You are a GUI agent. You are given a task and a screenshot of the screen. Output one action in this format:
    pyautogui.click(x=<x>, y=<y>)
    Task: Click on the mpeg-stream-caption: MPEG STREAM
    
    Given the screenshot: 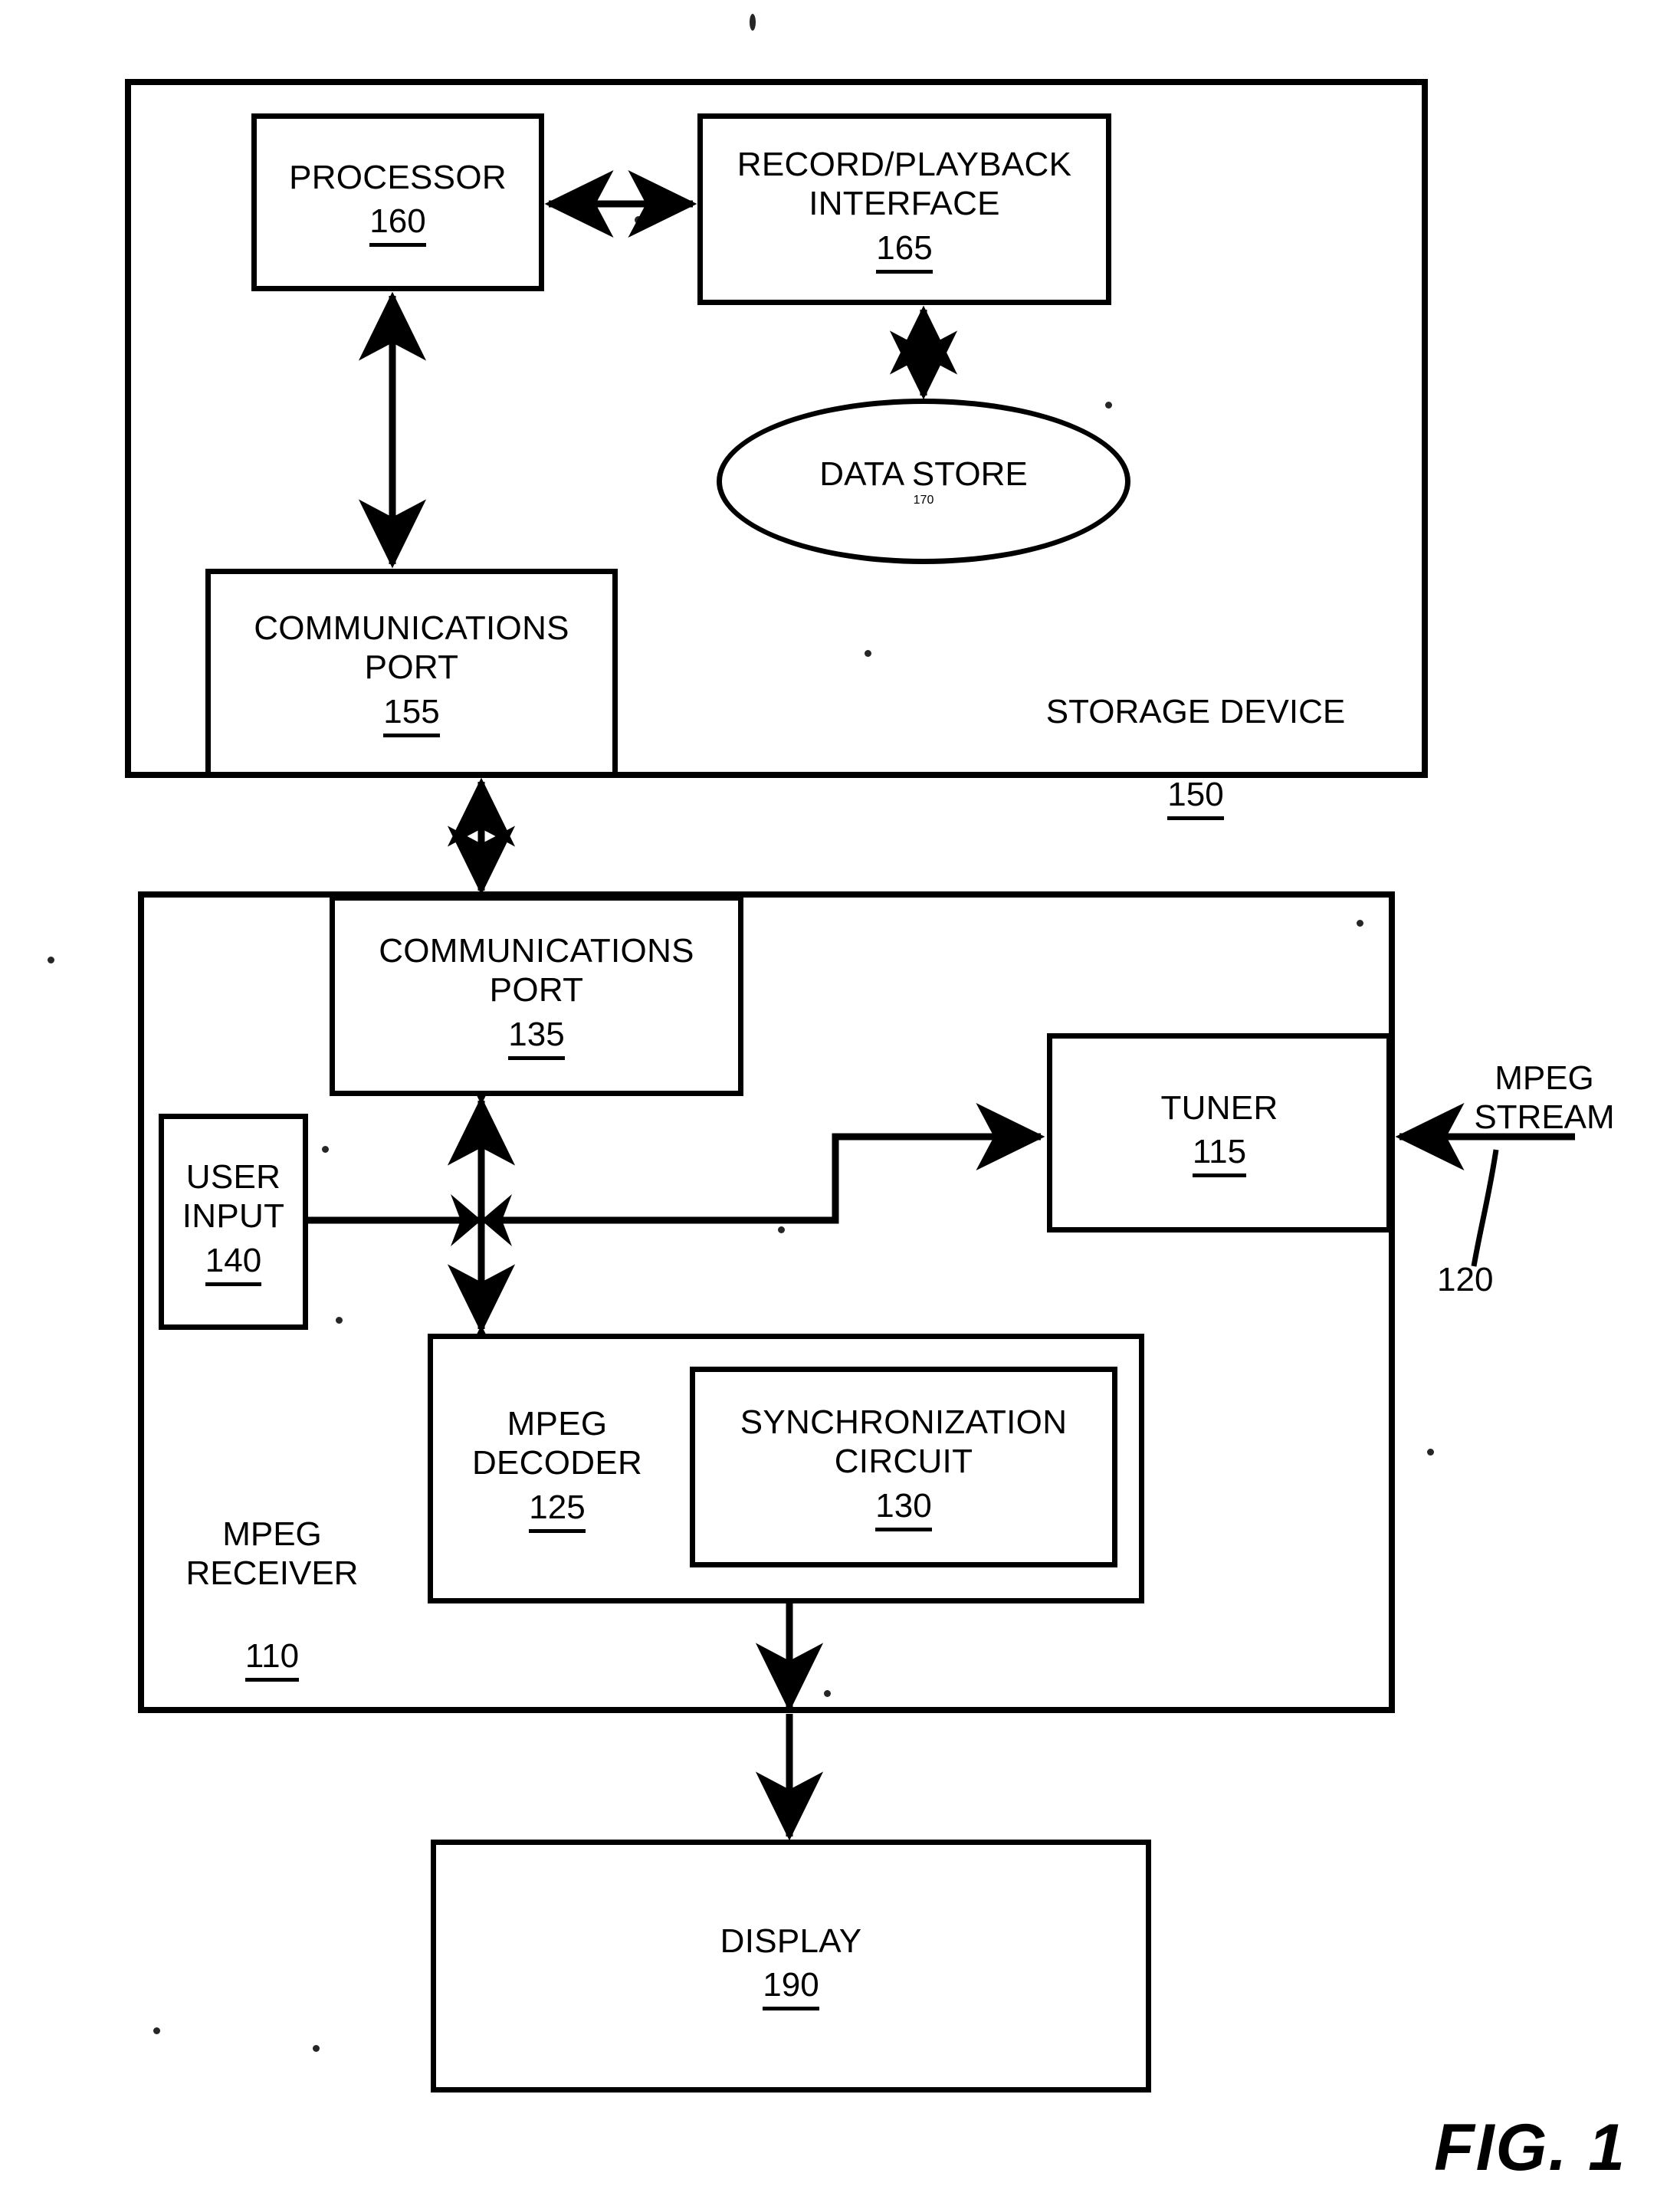 What is the action you would take?
    pyautogui.click(x=1544, y=1078)
    